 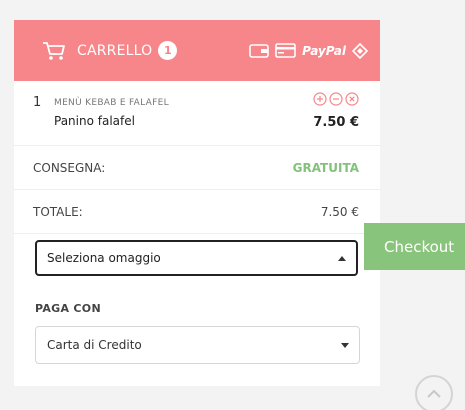 What do you see at coordinates (94, 121) in the screenshot?
I see `item-name: Panino falafel` at bounding box center [94, 121].